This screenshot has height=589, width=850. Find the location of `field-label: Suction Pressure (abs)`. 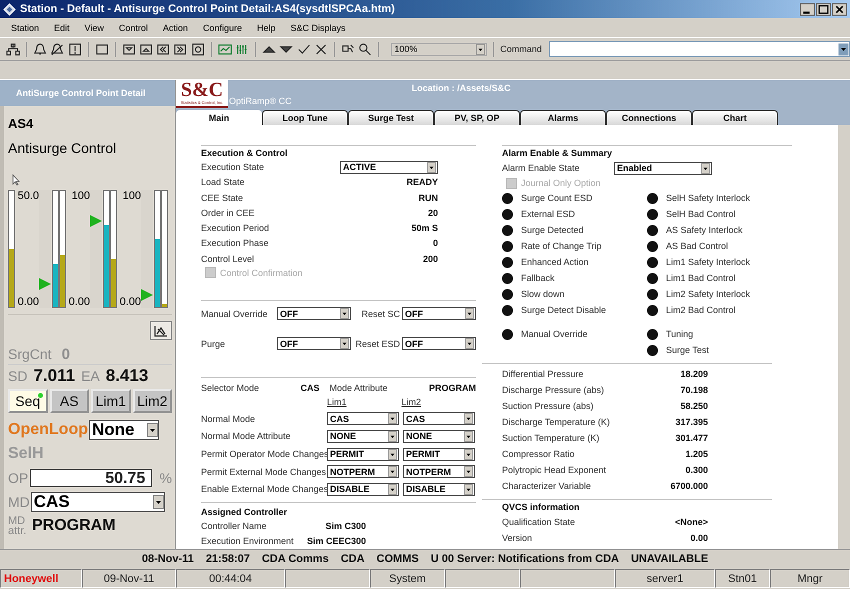

field-label: Suction Pressure (abs) is located at coordinates (548, 406).